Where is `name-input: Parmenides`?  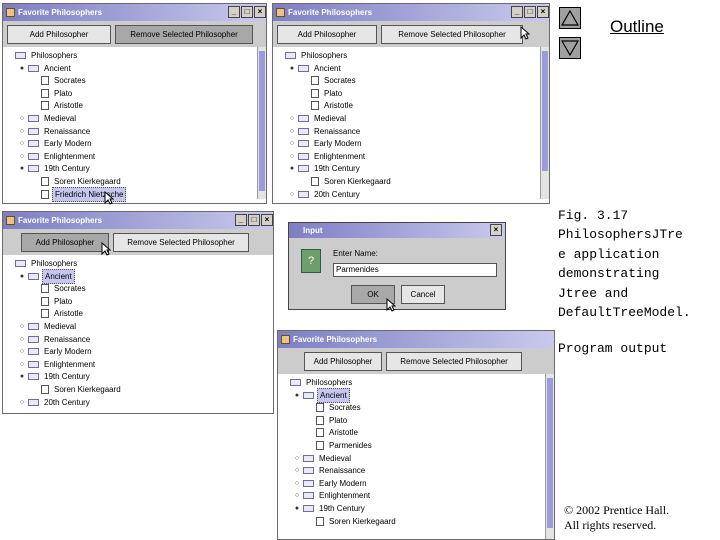 name-input: Parmenides is located at coordinates (415, 270).